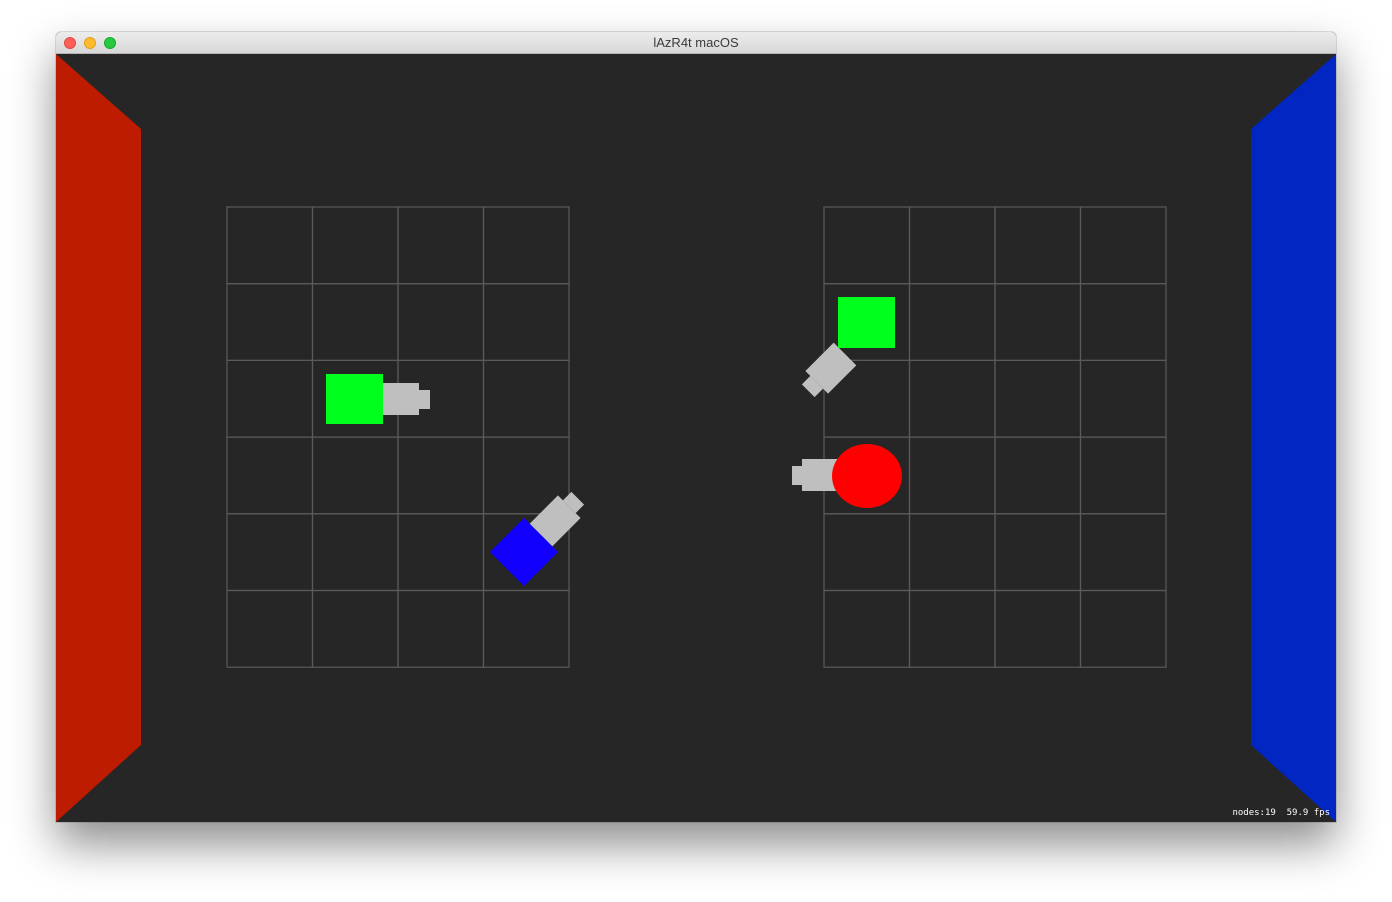 Image resolution: width=1392 pixels, height=902 pixels. What do you see at coordinates (1281, 813) in the screenshot?
I see `stats-overlay: nodes:19 59.9 fps` at bounding box center [1281, 813].